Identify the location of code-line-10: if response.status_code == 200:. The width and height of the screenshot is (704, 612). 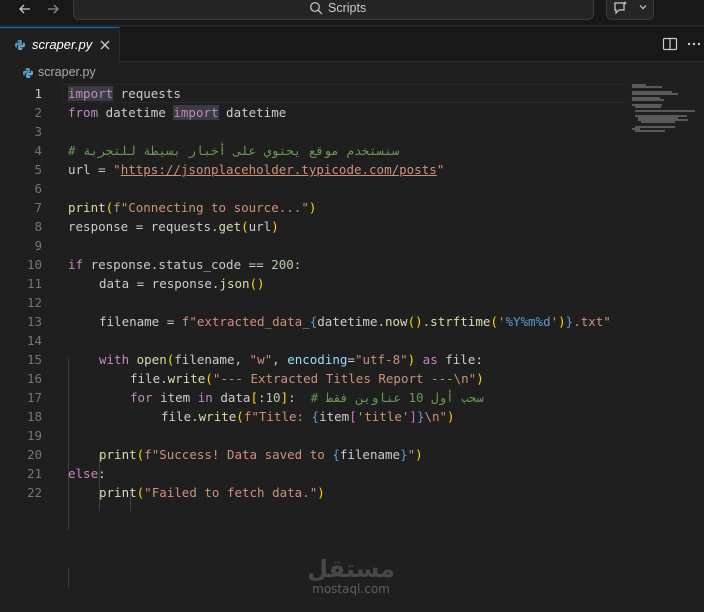
(185, 264).